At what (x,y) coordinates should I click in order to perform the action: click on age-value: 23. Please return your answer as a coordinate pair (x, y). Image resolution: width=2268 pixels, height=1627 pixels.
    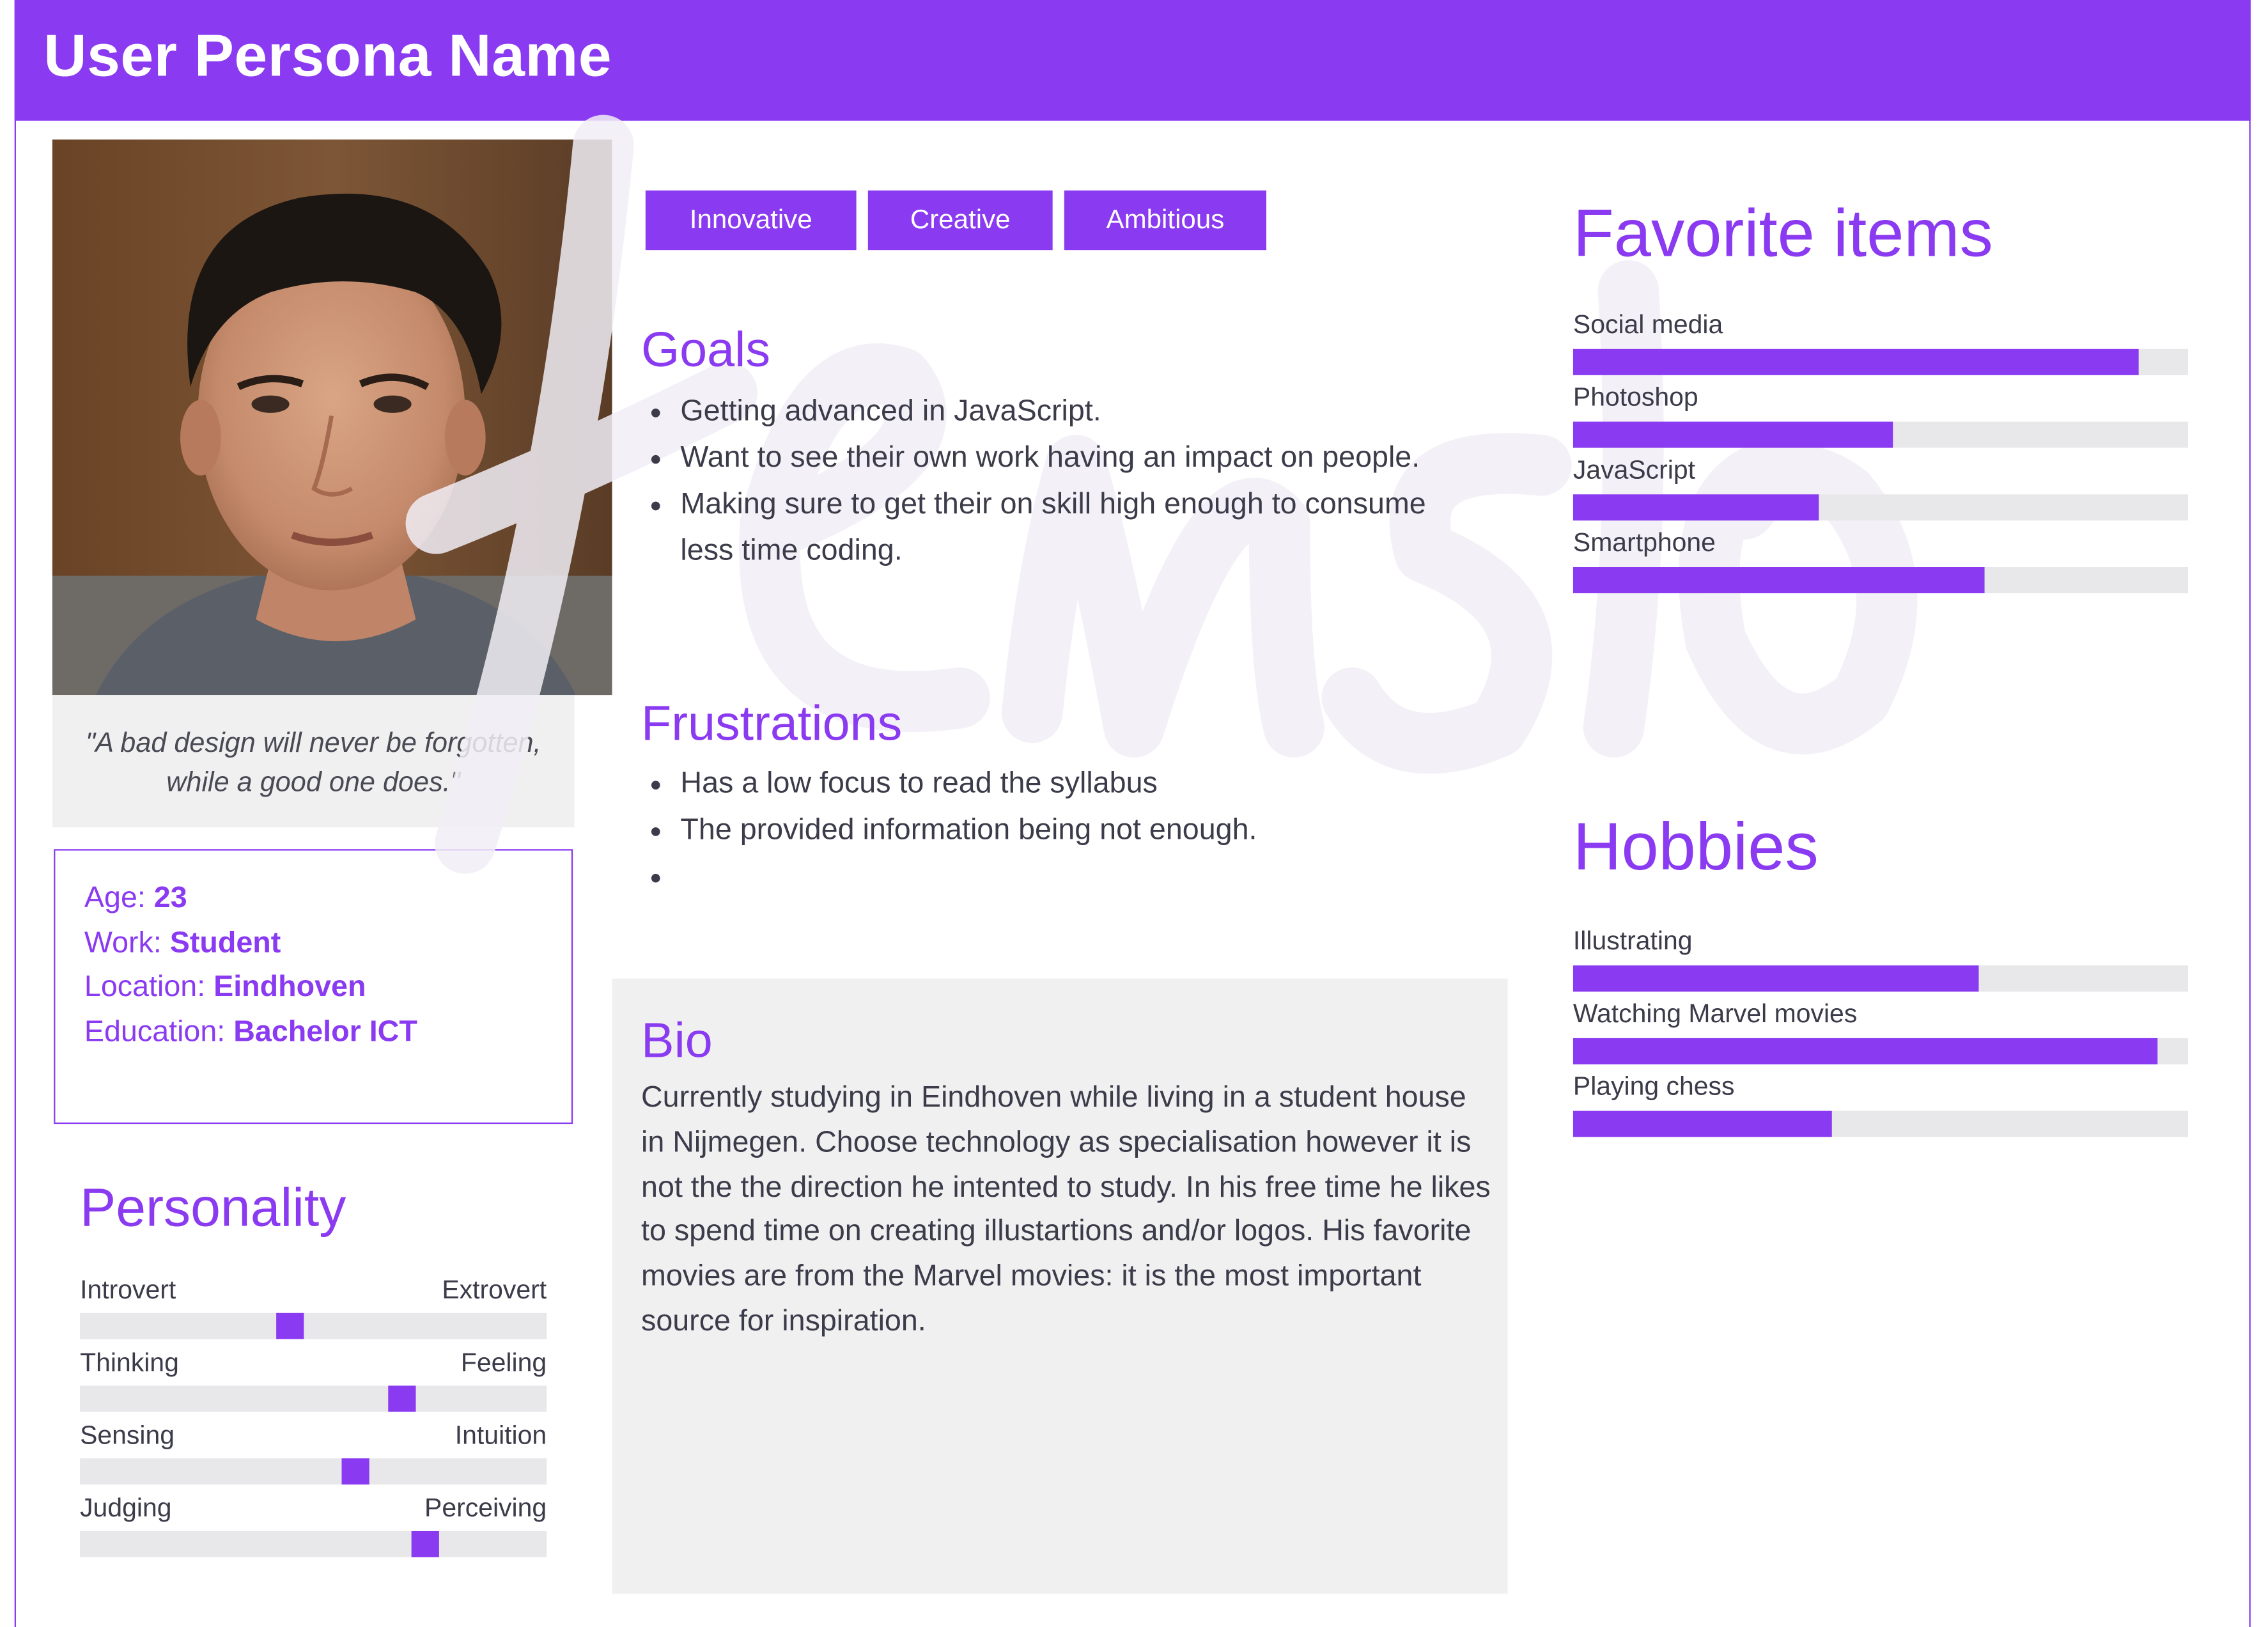
    Looking at the image, I should click on (170, 898).